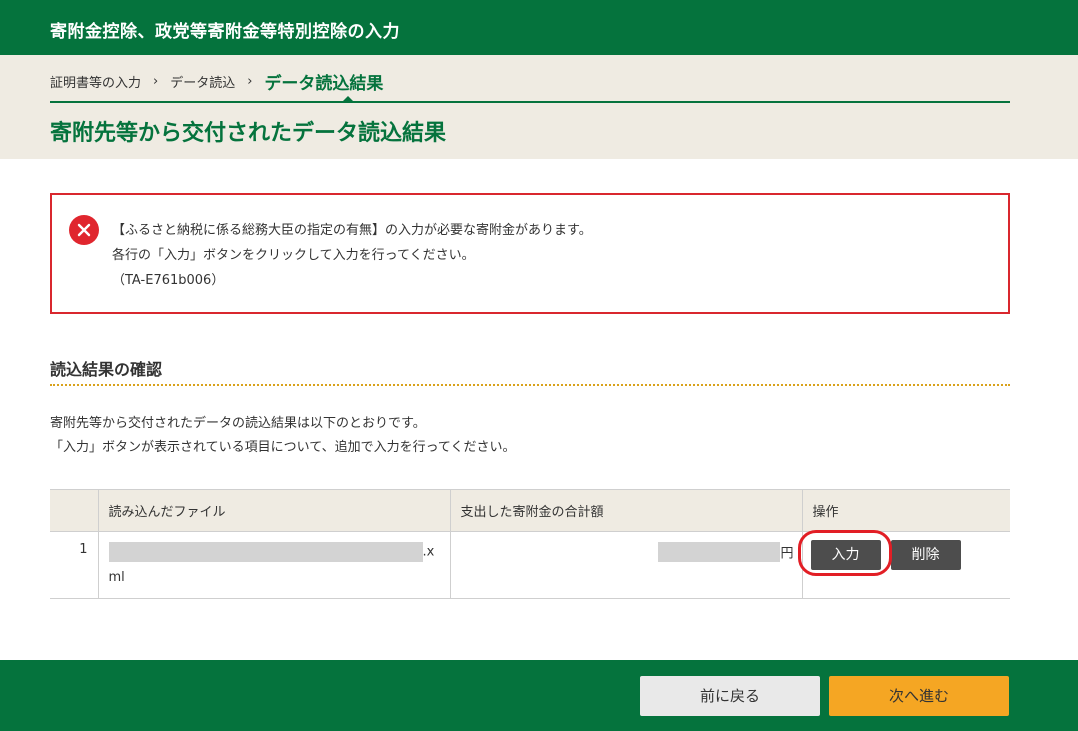 This screenshot has width=1078, height=731. Describe the element at coordinates (106, 369) in the screenshot. I see `section-title: 読込結果の確認` at that location.